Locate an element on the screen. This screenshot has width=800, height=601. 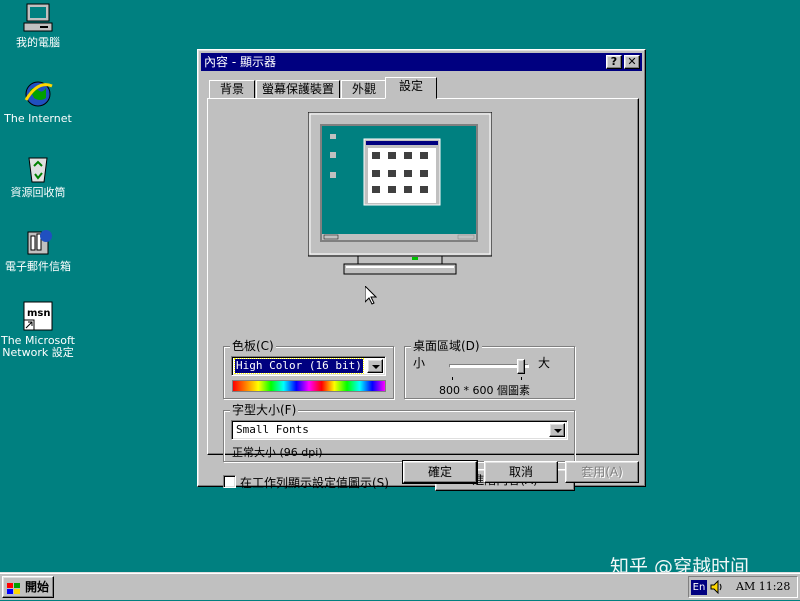
window-title: 內容 - 顯示器 is located at coordinates (240, 62).